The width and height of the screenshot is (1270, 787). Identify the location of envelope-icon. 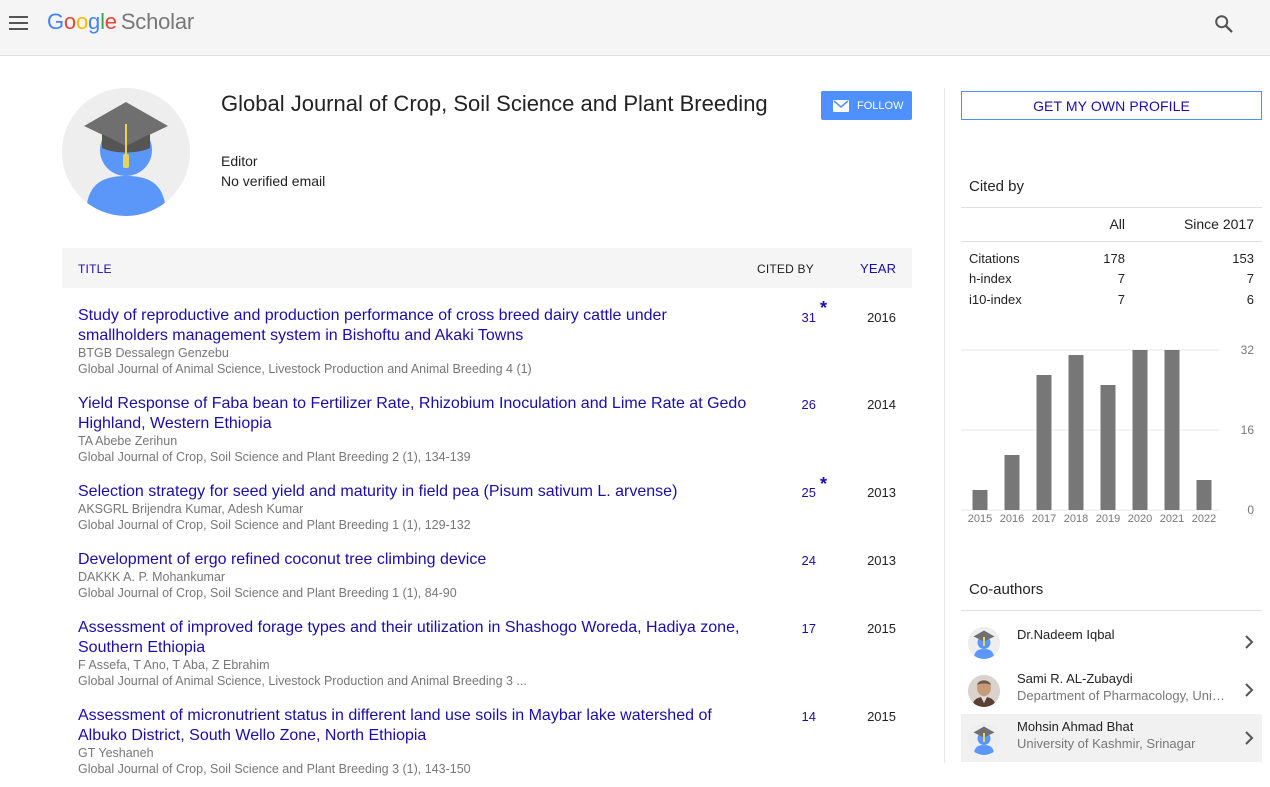
(841, 105).